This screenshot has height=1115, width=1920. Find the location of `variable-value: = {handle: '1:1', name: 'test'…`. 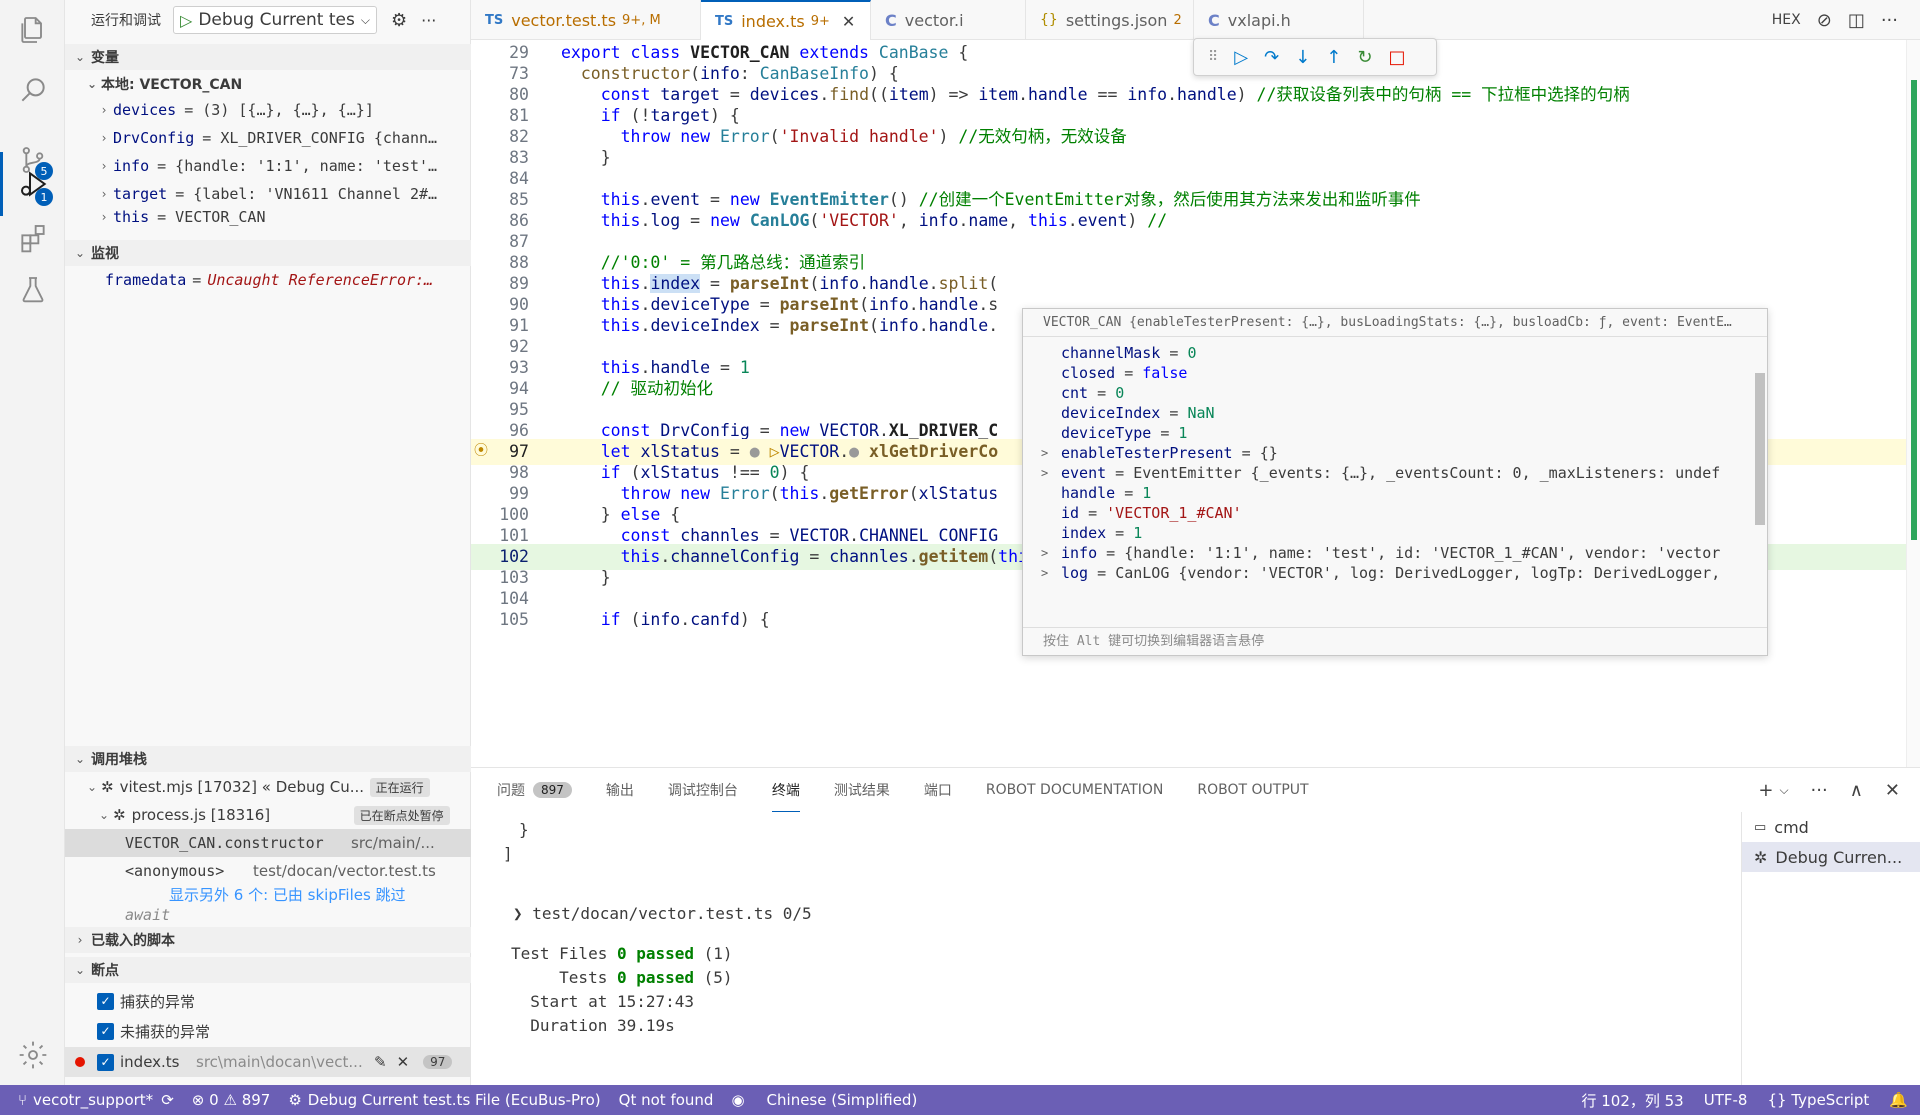

variable-value: = {handle: '1:1', name: 'test'… is located at coordinates (297, 166).